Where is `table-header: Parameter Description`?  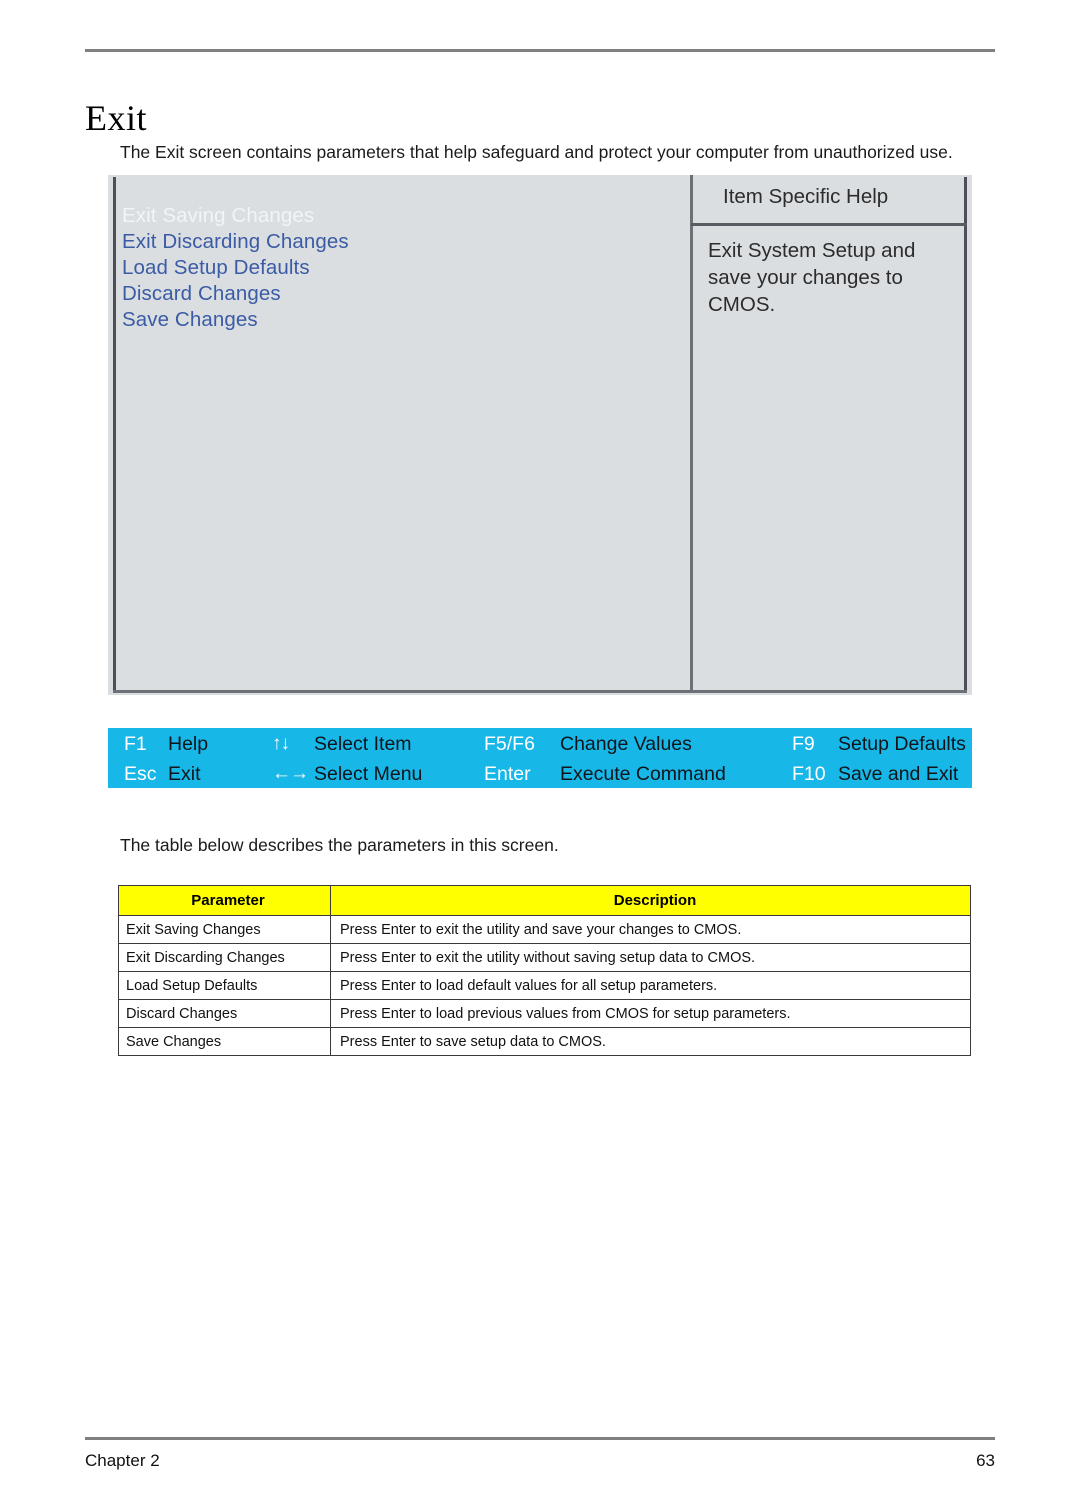
table-header: Parameter Description is located at coordinates (544, 900).